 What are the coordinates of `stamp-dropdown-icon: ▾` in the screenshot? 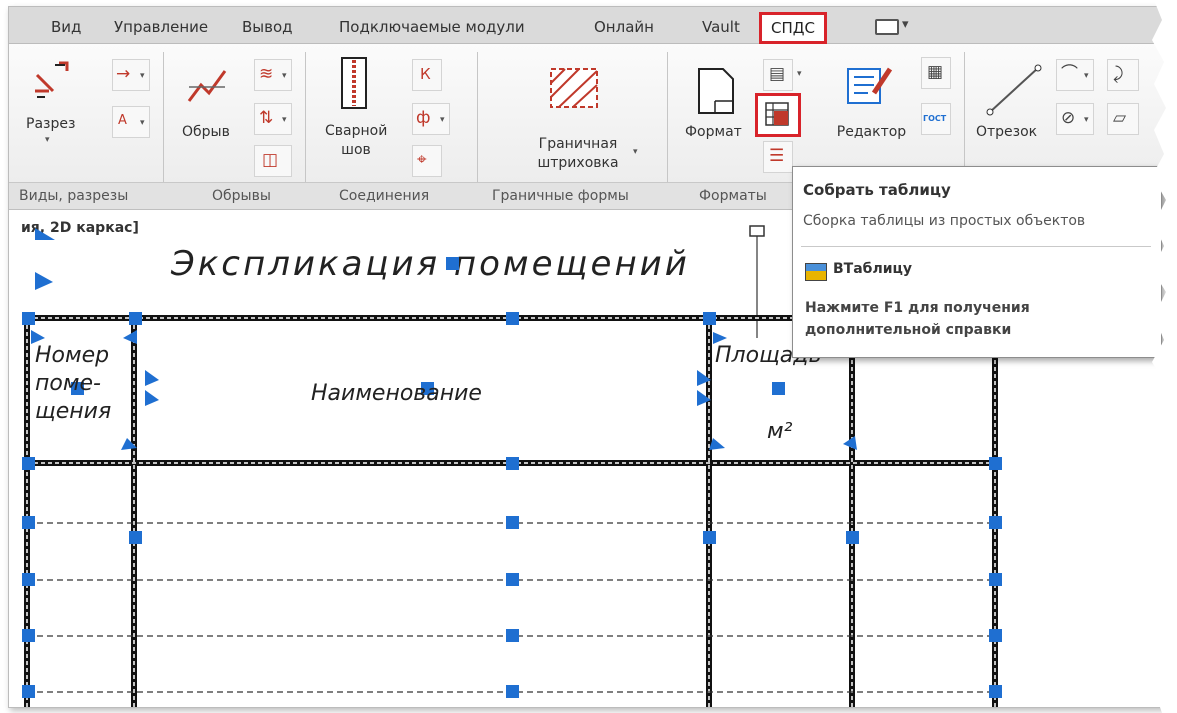 It's located at (799, 74).